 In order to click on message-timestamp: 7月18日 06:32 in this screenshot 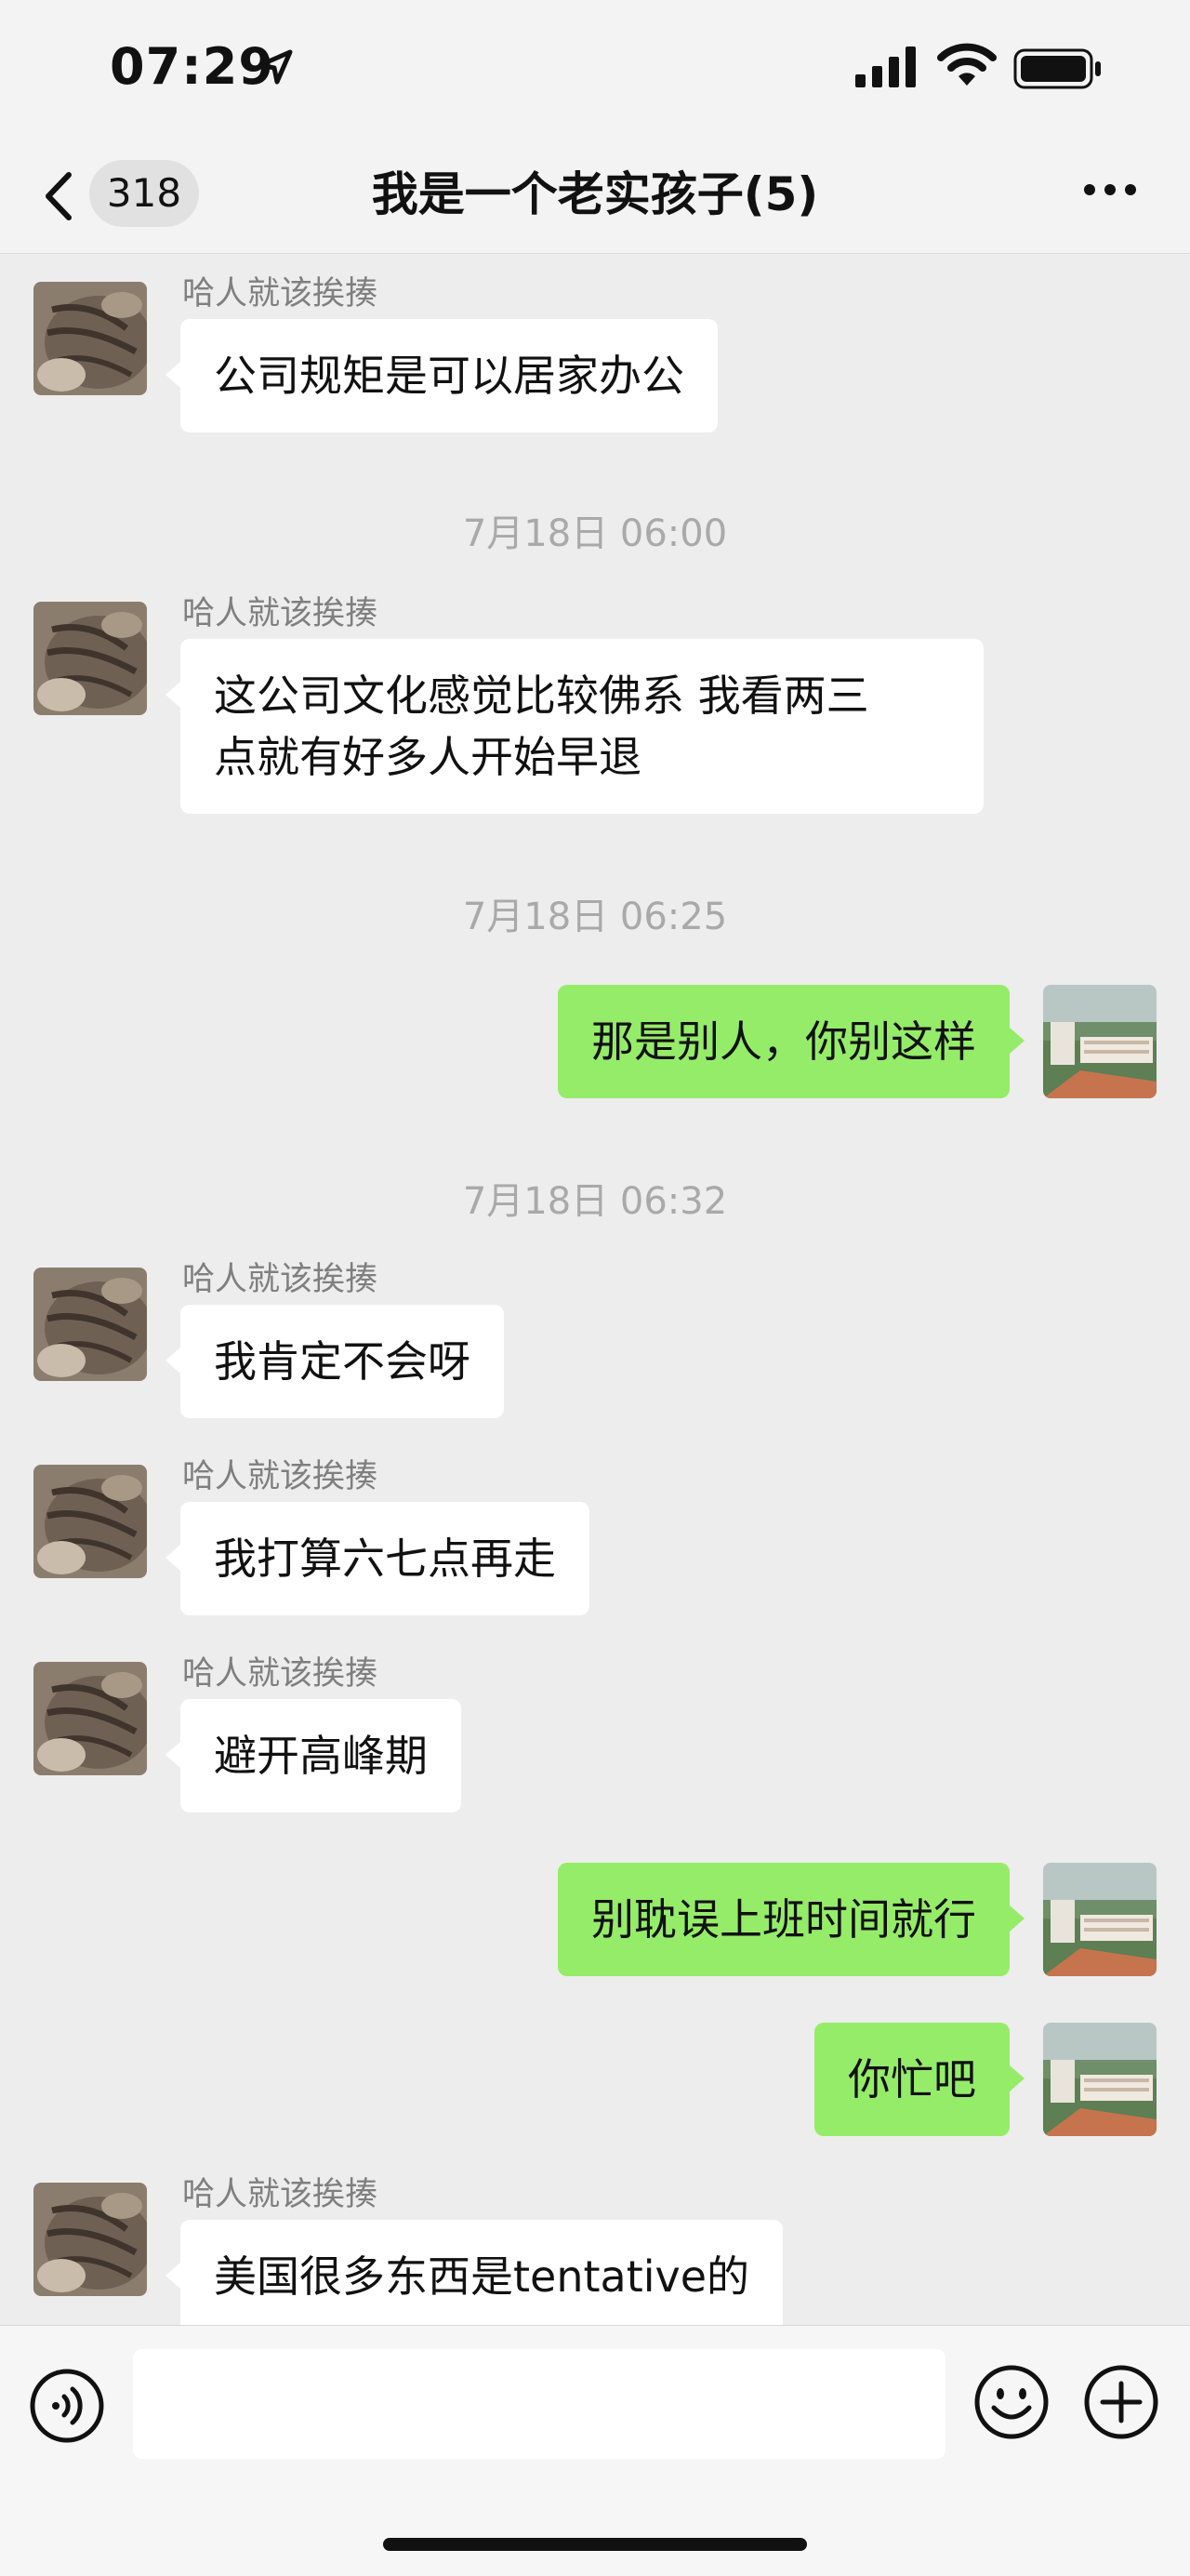, I will do `click(595, 1201)`.